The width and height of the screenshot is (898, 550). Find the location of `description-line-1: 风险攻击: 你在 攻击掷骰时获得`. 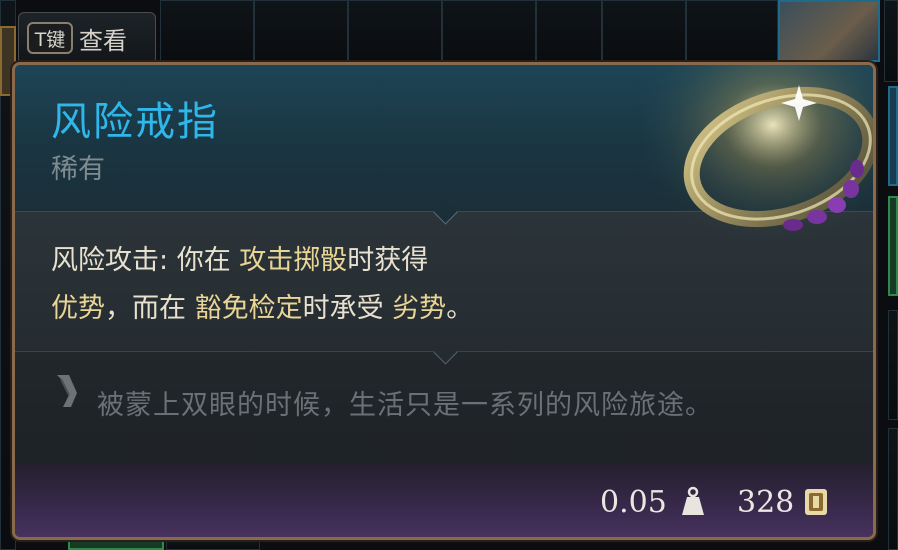

description-line-1: 风险攻击: 你在 攻击掷骰时获得 is located at coordinates (262, 261).